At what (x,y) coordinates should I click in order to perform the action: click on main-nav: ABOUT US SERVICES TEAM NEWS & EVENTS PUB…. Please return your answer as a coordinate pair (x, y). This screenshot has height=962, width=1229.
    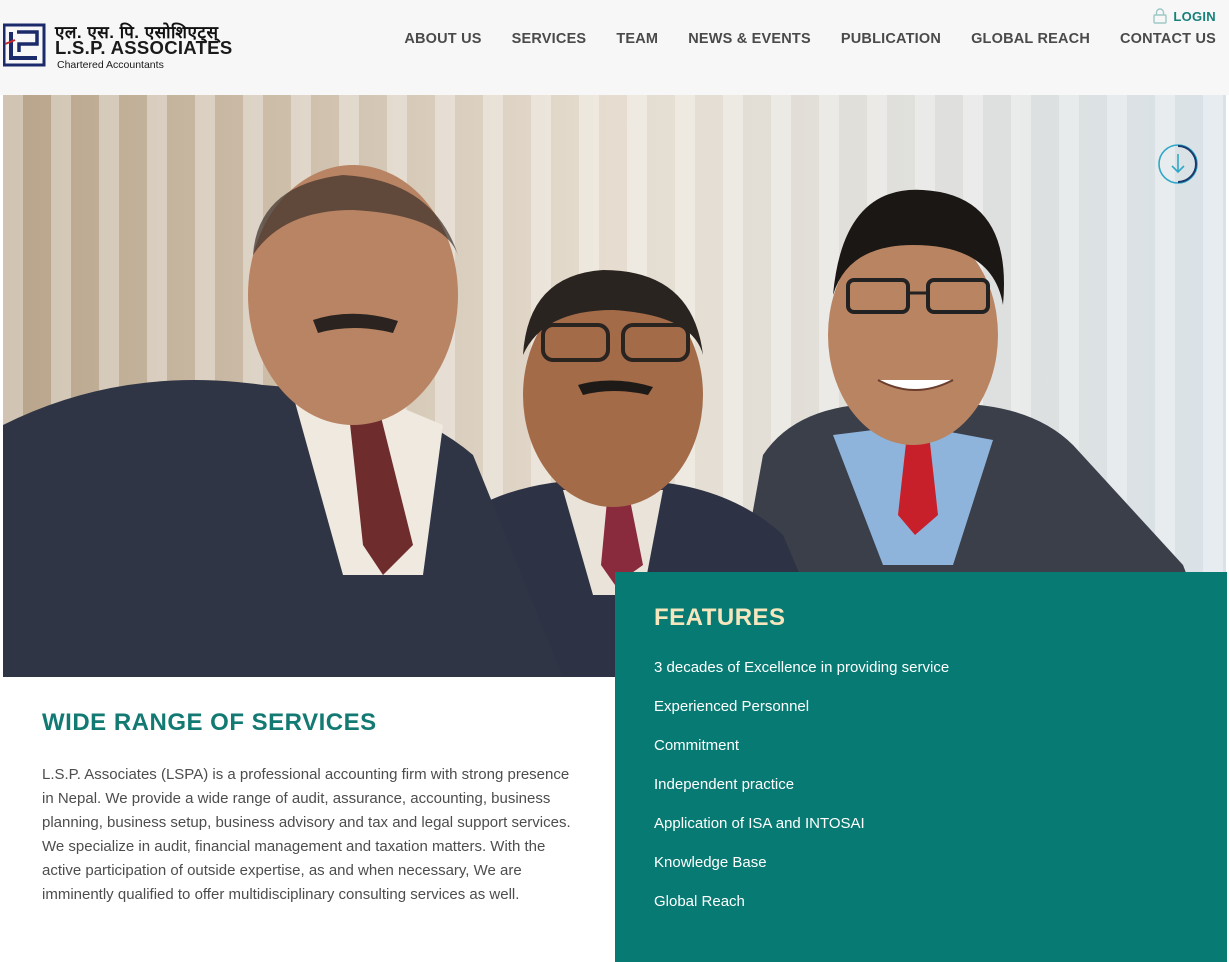
    Looking at the image, I should click on (810, 39).